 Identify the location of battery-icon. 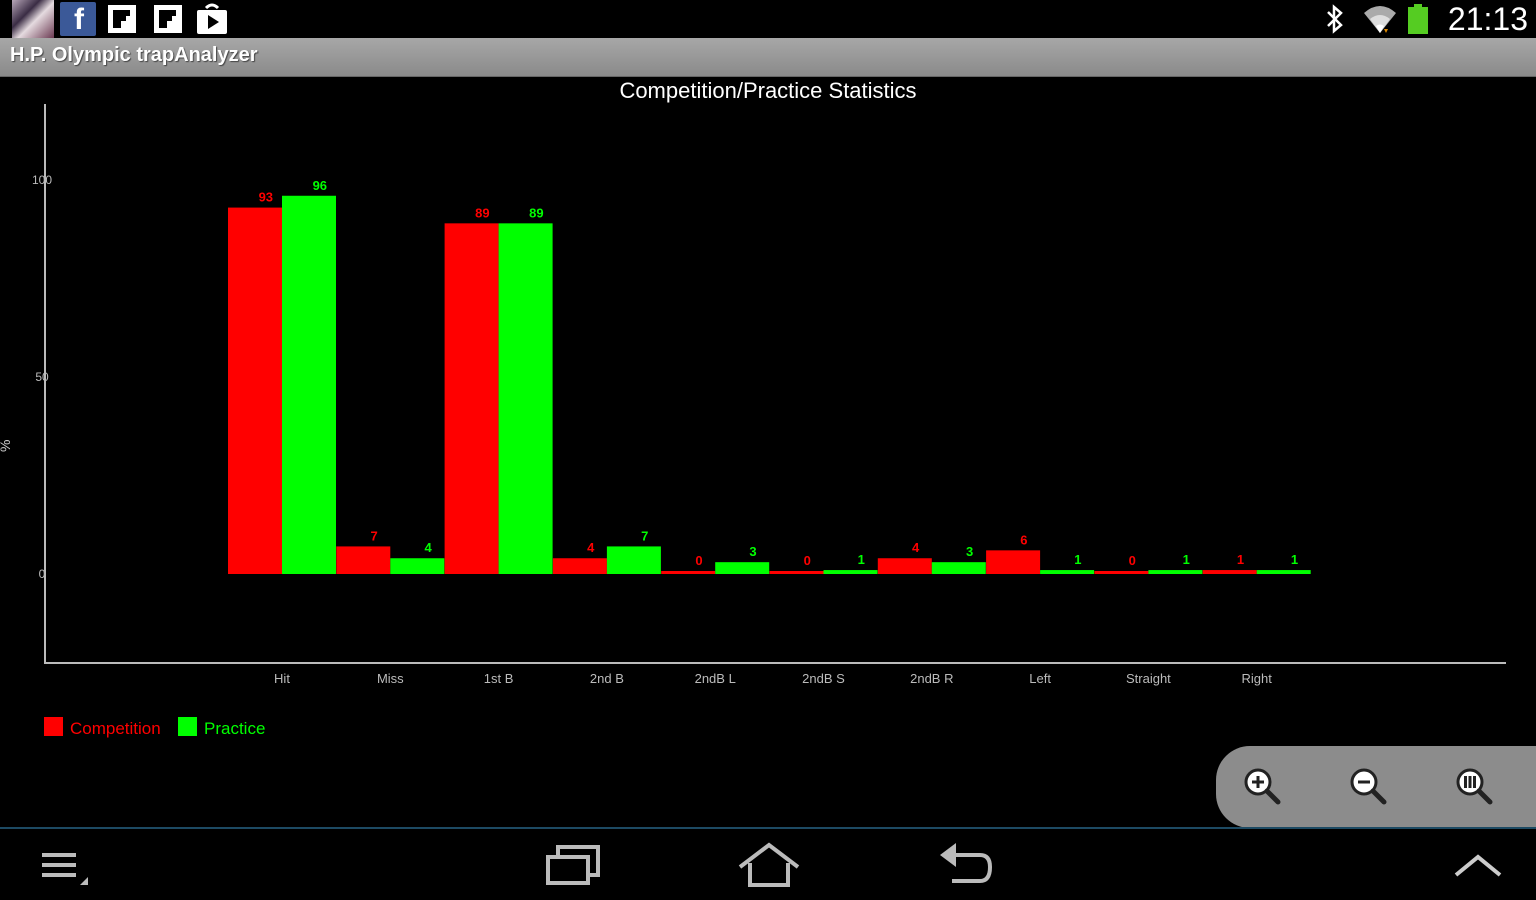
(1418, 19).